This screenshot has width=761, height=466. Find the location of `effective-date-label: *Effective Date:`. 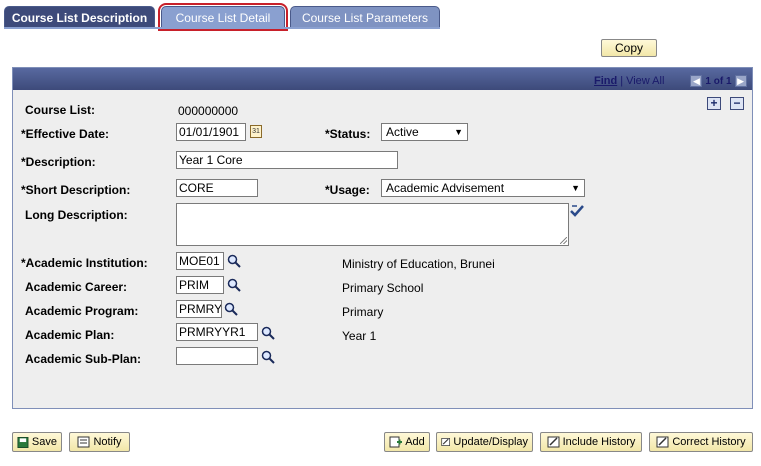

effective-date-label: *Effective Date: is located at coordinates (65, 134).